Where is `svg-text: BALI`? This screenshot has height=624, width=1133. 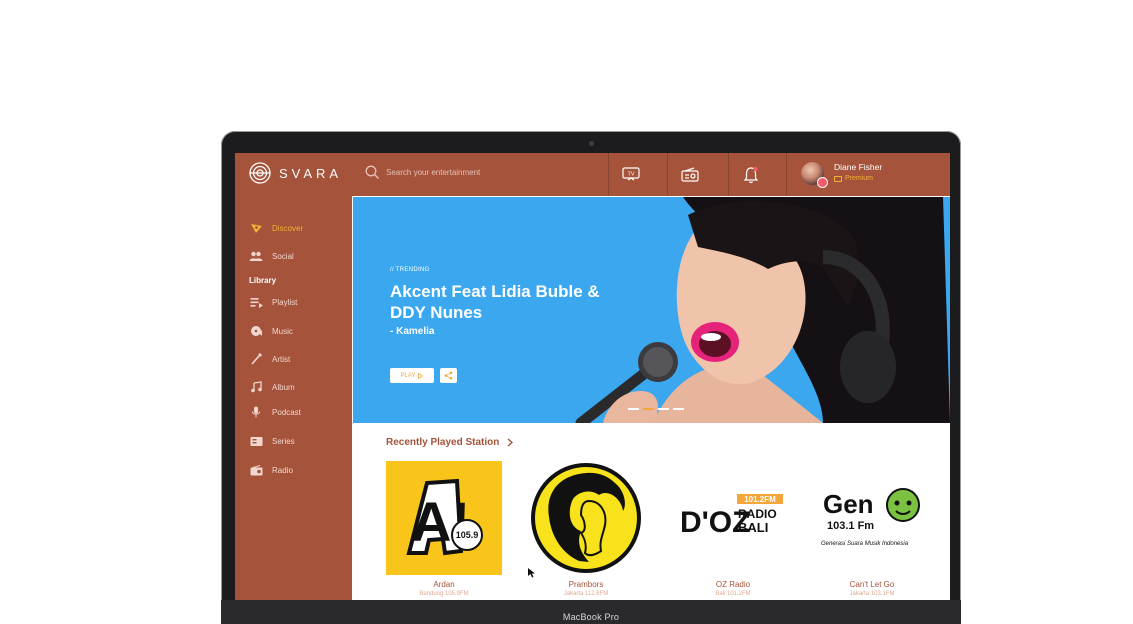 svg-text: BALI is located at coordinates (753, 527).